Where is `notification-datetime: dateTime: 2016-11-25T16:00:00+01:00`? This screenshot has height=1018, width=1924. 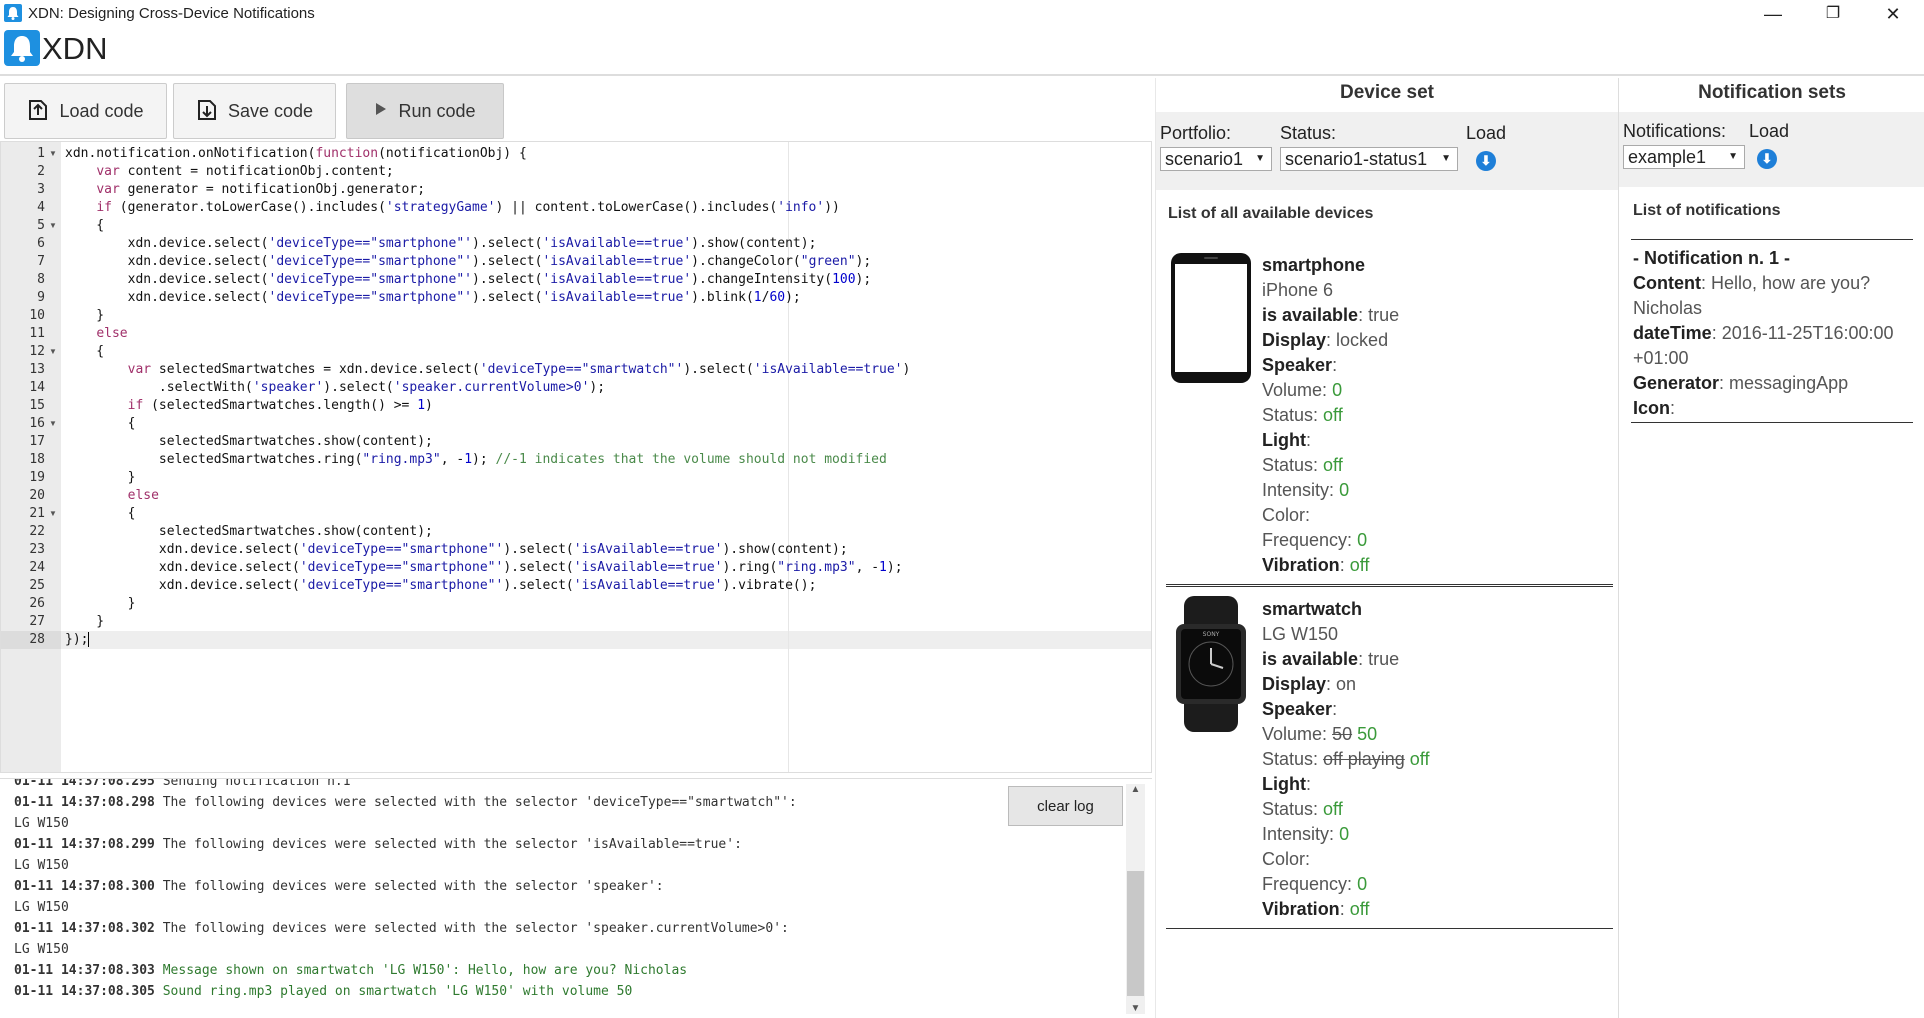
notification-datetime: dateTime: 2016-11-25T16:00:00+01:00 is located at coordinates (1763, 345).